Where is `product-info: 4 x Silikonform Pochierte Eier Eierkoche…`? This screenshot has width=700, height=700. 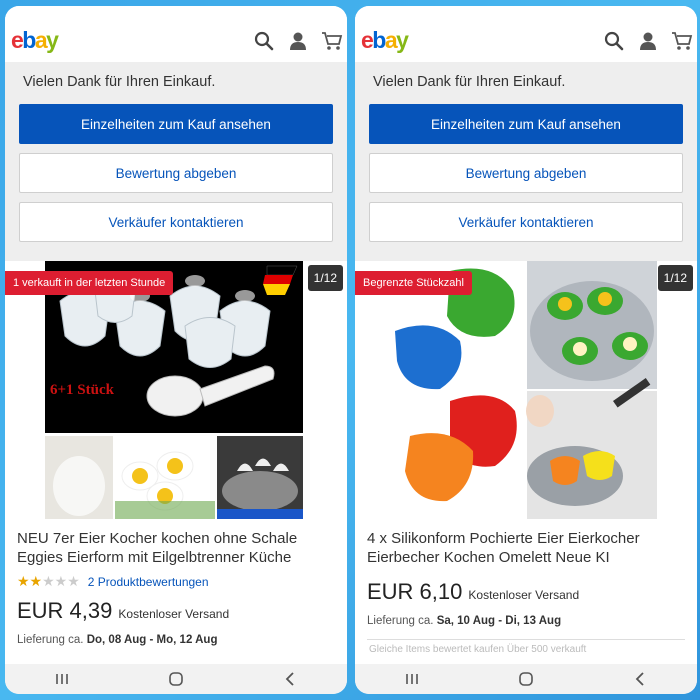
product-info: 4 x Silikonform Pochierte Eier Eierkoche… is located at coordinates (526, 573).